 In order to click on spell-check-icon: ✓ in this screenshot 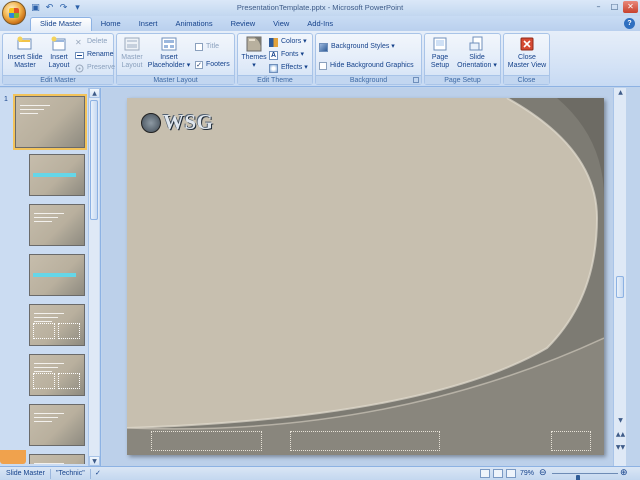, I will do `click(98, 473)`.